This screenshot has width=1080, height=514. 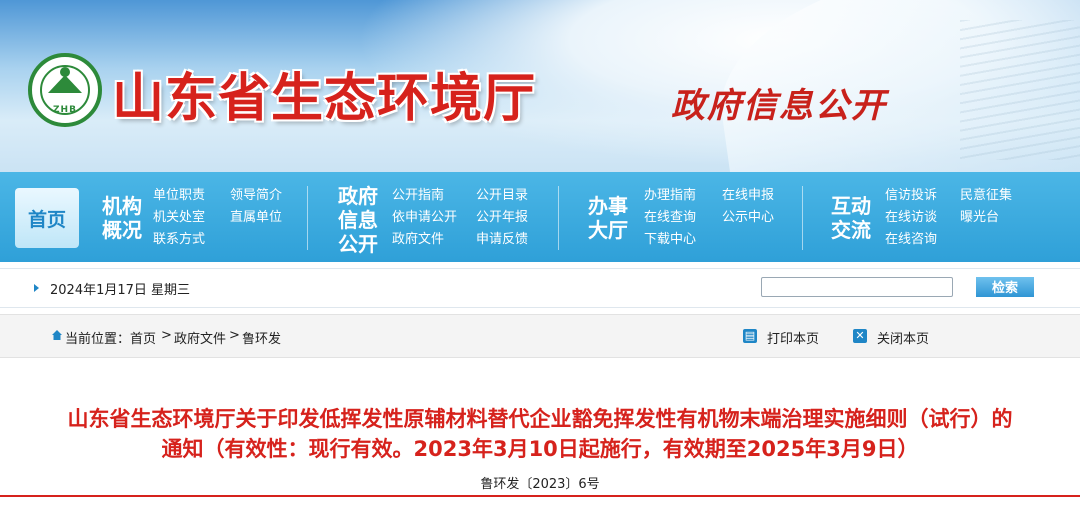 What do you see at coordinates (779, 106) in the screenshot?
I see `gov-info-title: 政府信息公开` at bounding box center [779, 106].